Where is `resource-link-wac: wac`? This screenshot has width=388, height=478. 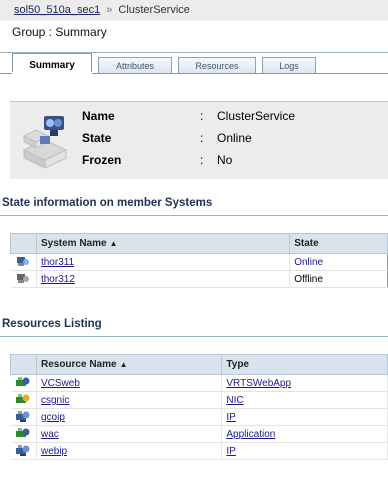
resource-link-wac: wac is located at coordinates (50, 434).